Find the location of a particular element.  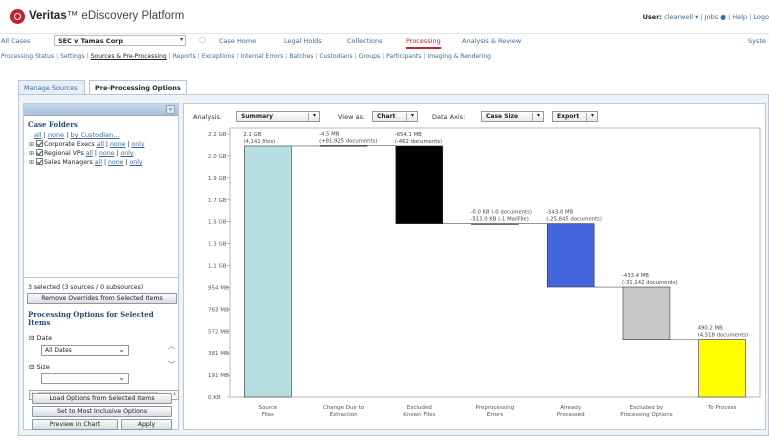

data-label: 490.2 MB is located at coordinates (710, 329).